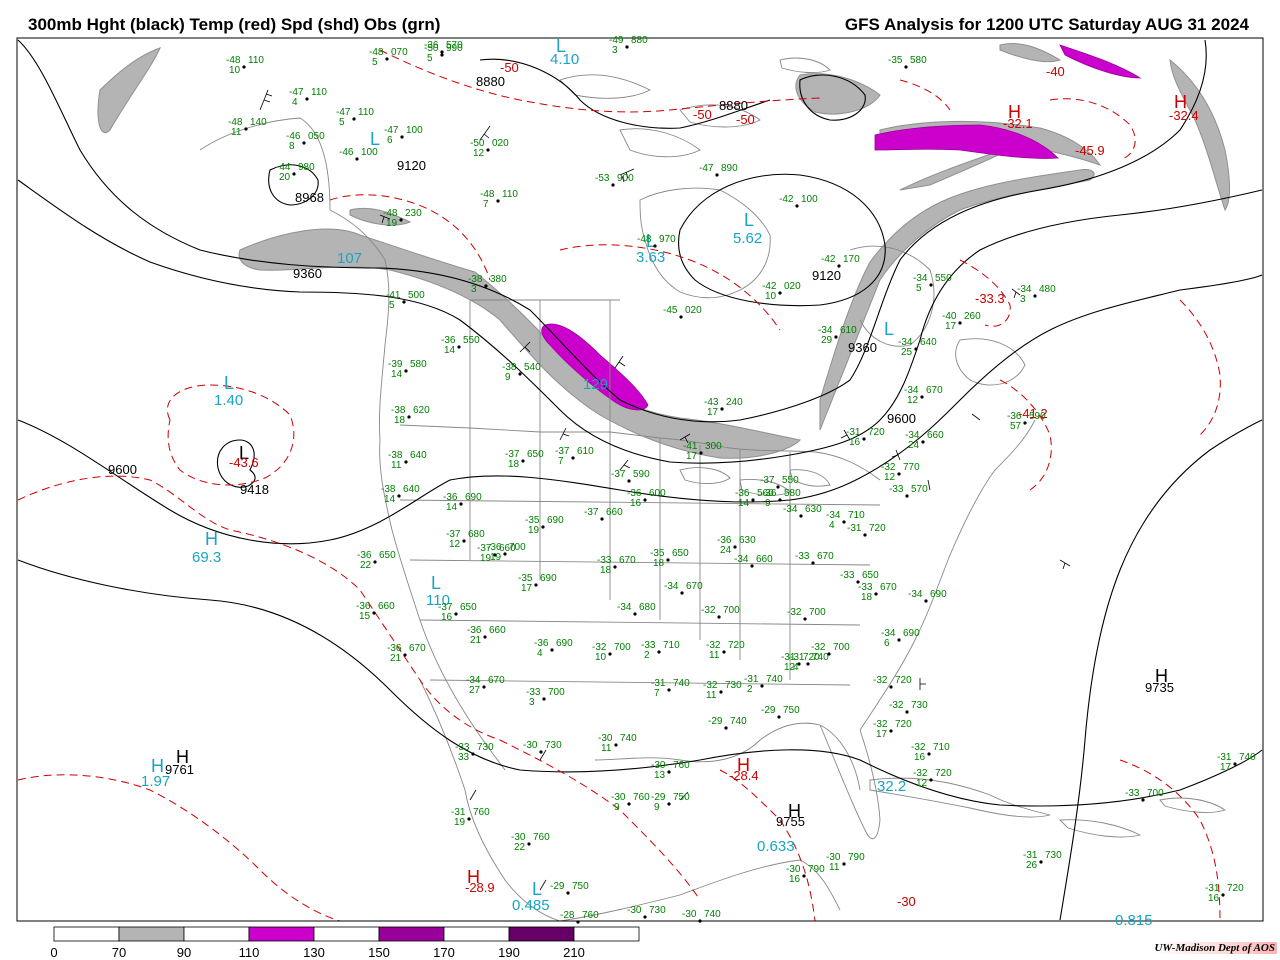  I want to click on temperature-label: -43.6, so click(244, 462).